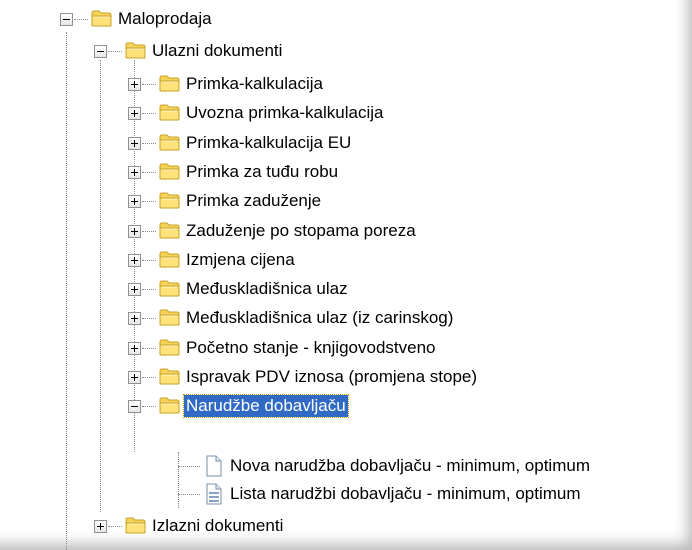 This screenshot has height=550, width=692. I want to click on tree-node-label: Zaduženje po stopama poreza, so click(301, 230).